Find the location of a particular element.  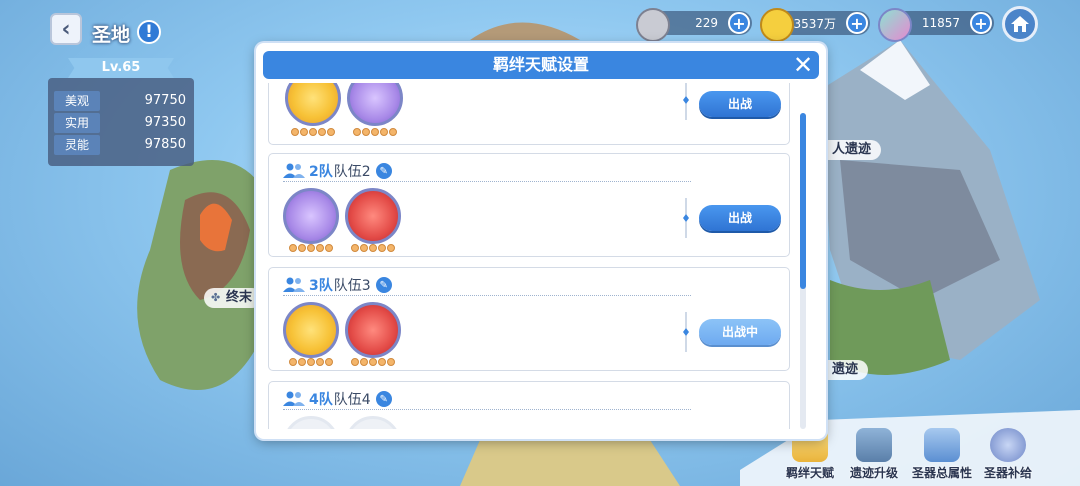

nav-label: 羁绊天赋 is located at coordinates (809, 473).